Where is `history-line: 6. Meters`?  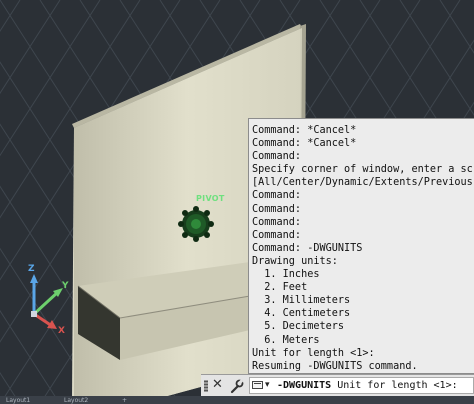 history-line: 6. Meters is located at coordinates (286, 340).